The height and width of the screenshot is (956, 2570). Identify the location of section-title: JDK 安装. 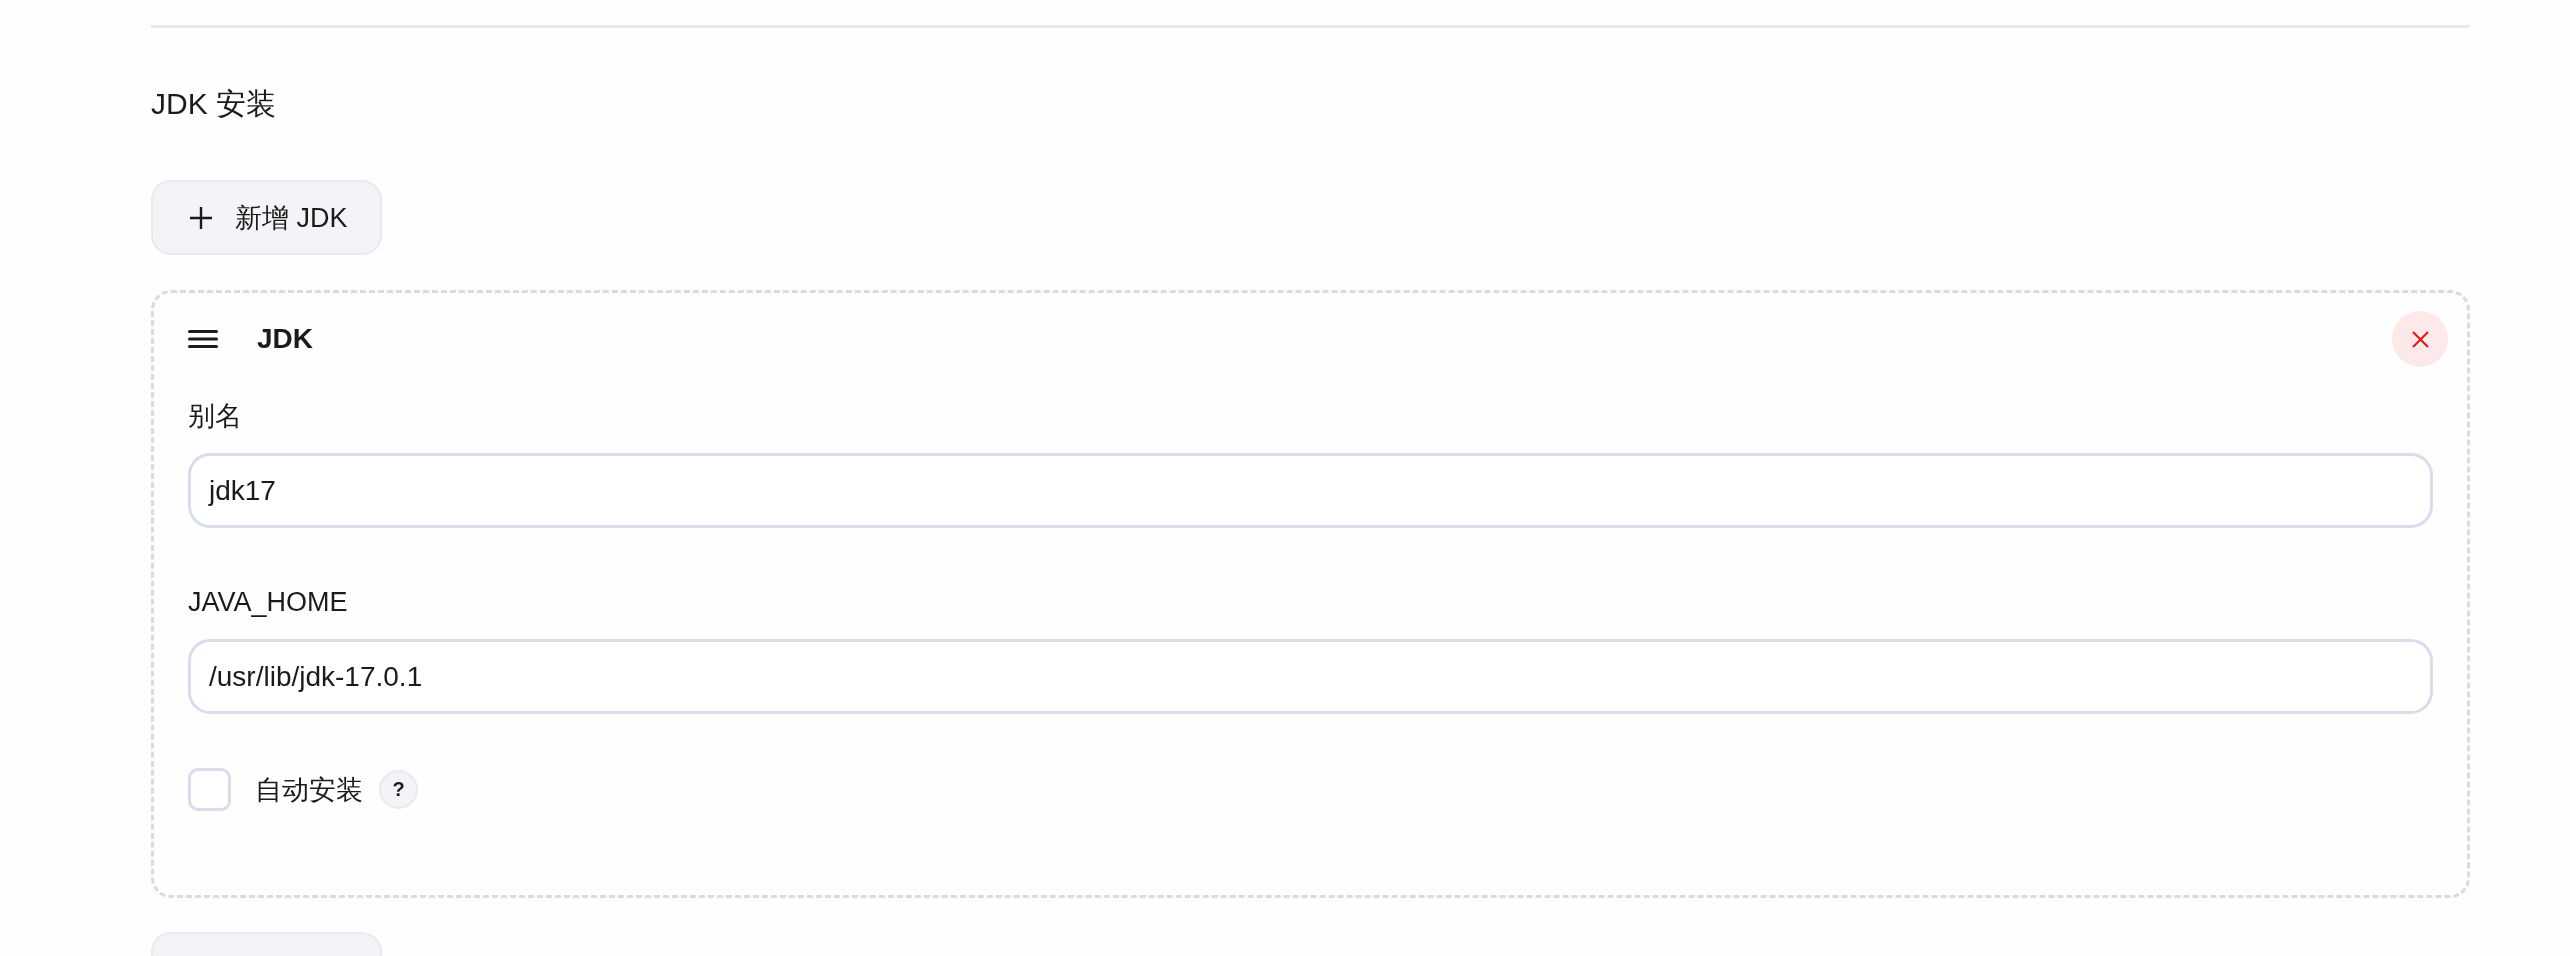
(213, 104).